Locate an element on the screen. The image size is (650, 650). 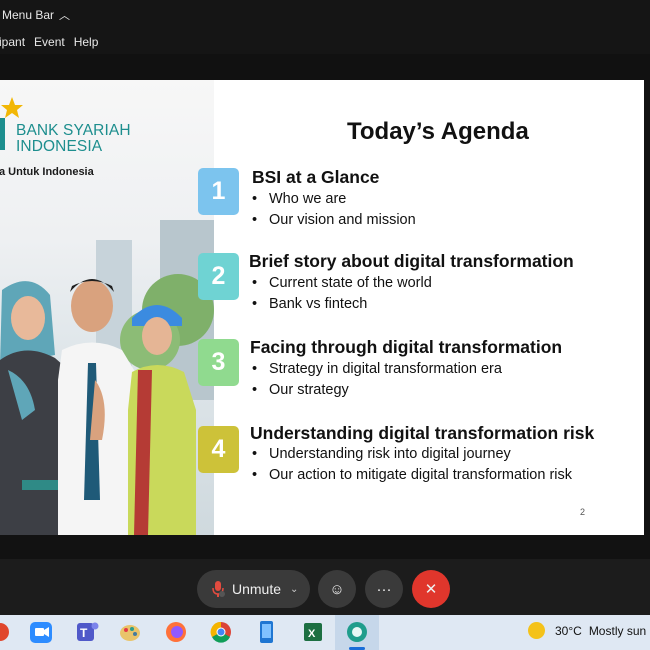
svg-text: T is located at coordinates (84, 633).